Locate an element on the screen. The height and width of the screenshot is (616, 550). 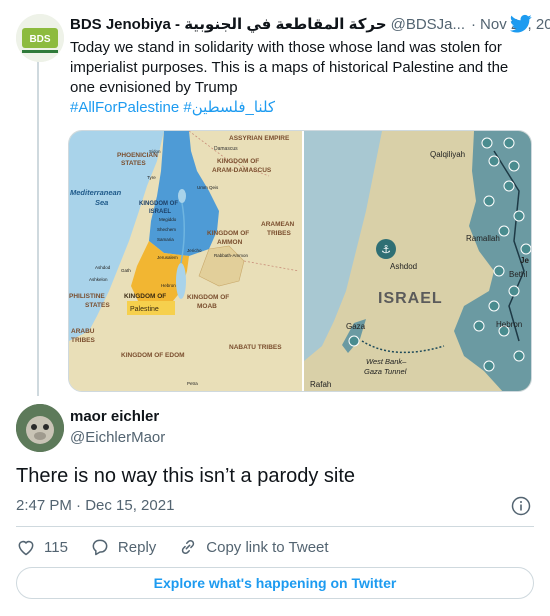
author-handle: @EichlerMaor is located at coordinates (117, 437).